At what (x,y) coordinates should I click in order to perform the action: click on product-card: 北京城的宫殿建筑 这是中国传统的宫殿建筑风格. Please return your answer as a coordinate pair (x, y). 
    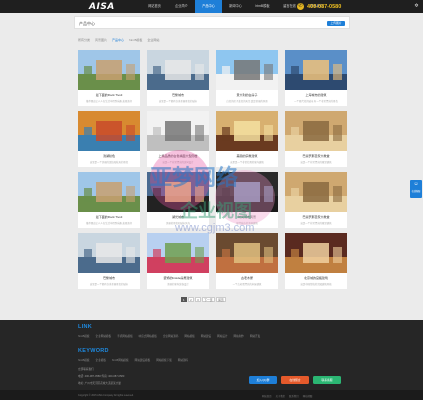
    Looking at the image, I should click on (316, 261).